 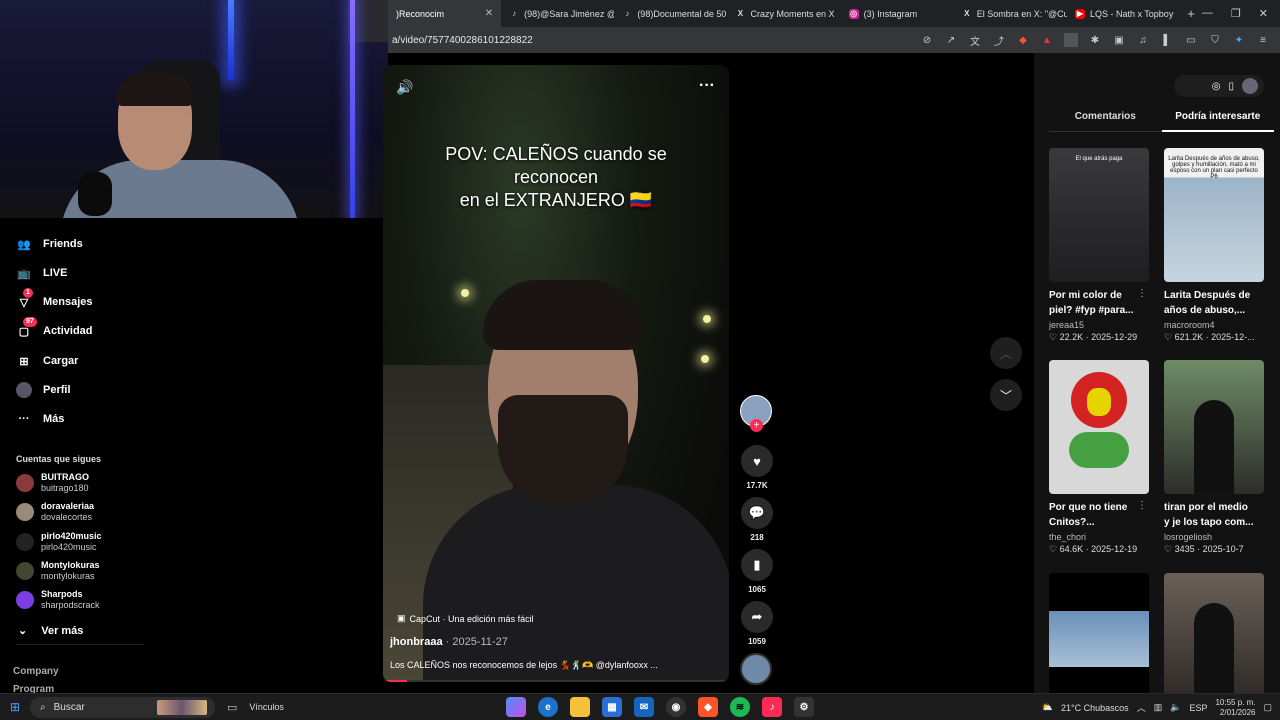 What do you see at coordinates (951, 40) in the screenshot?
I see `open-external-icon: ↗` at bounding box center [951, 40].